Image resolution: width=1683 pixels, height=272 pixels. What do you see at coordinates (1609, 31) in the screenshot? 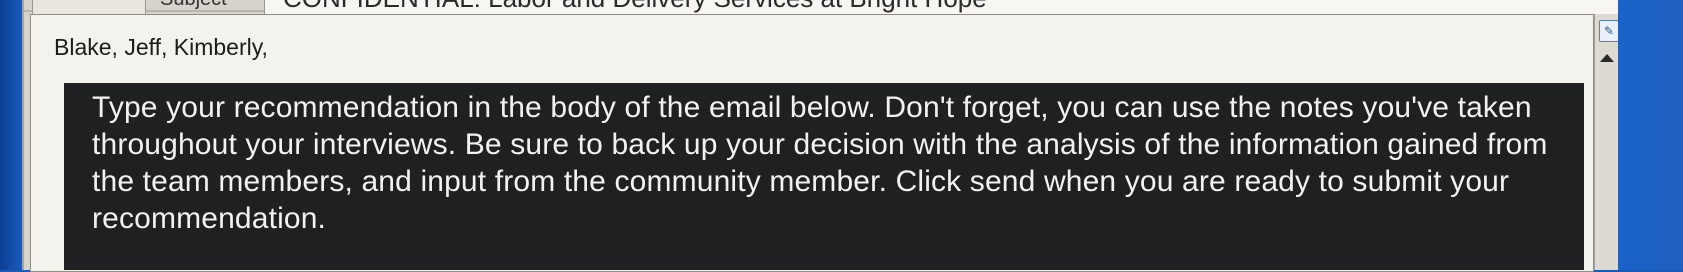
I see `notepad-icon: ✎` at bounding box center [1609, 31].